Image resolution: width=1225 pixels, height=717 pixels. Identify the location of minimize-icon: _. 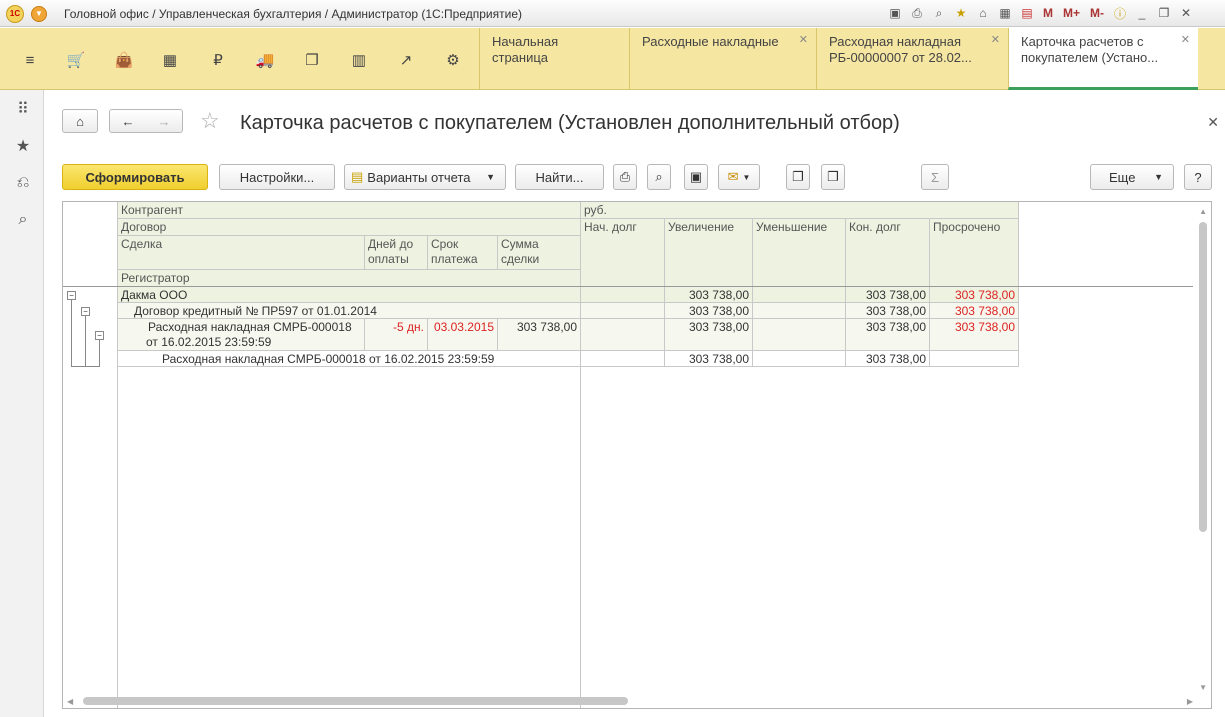
(1142, 13).